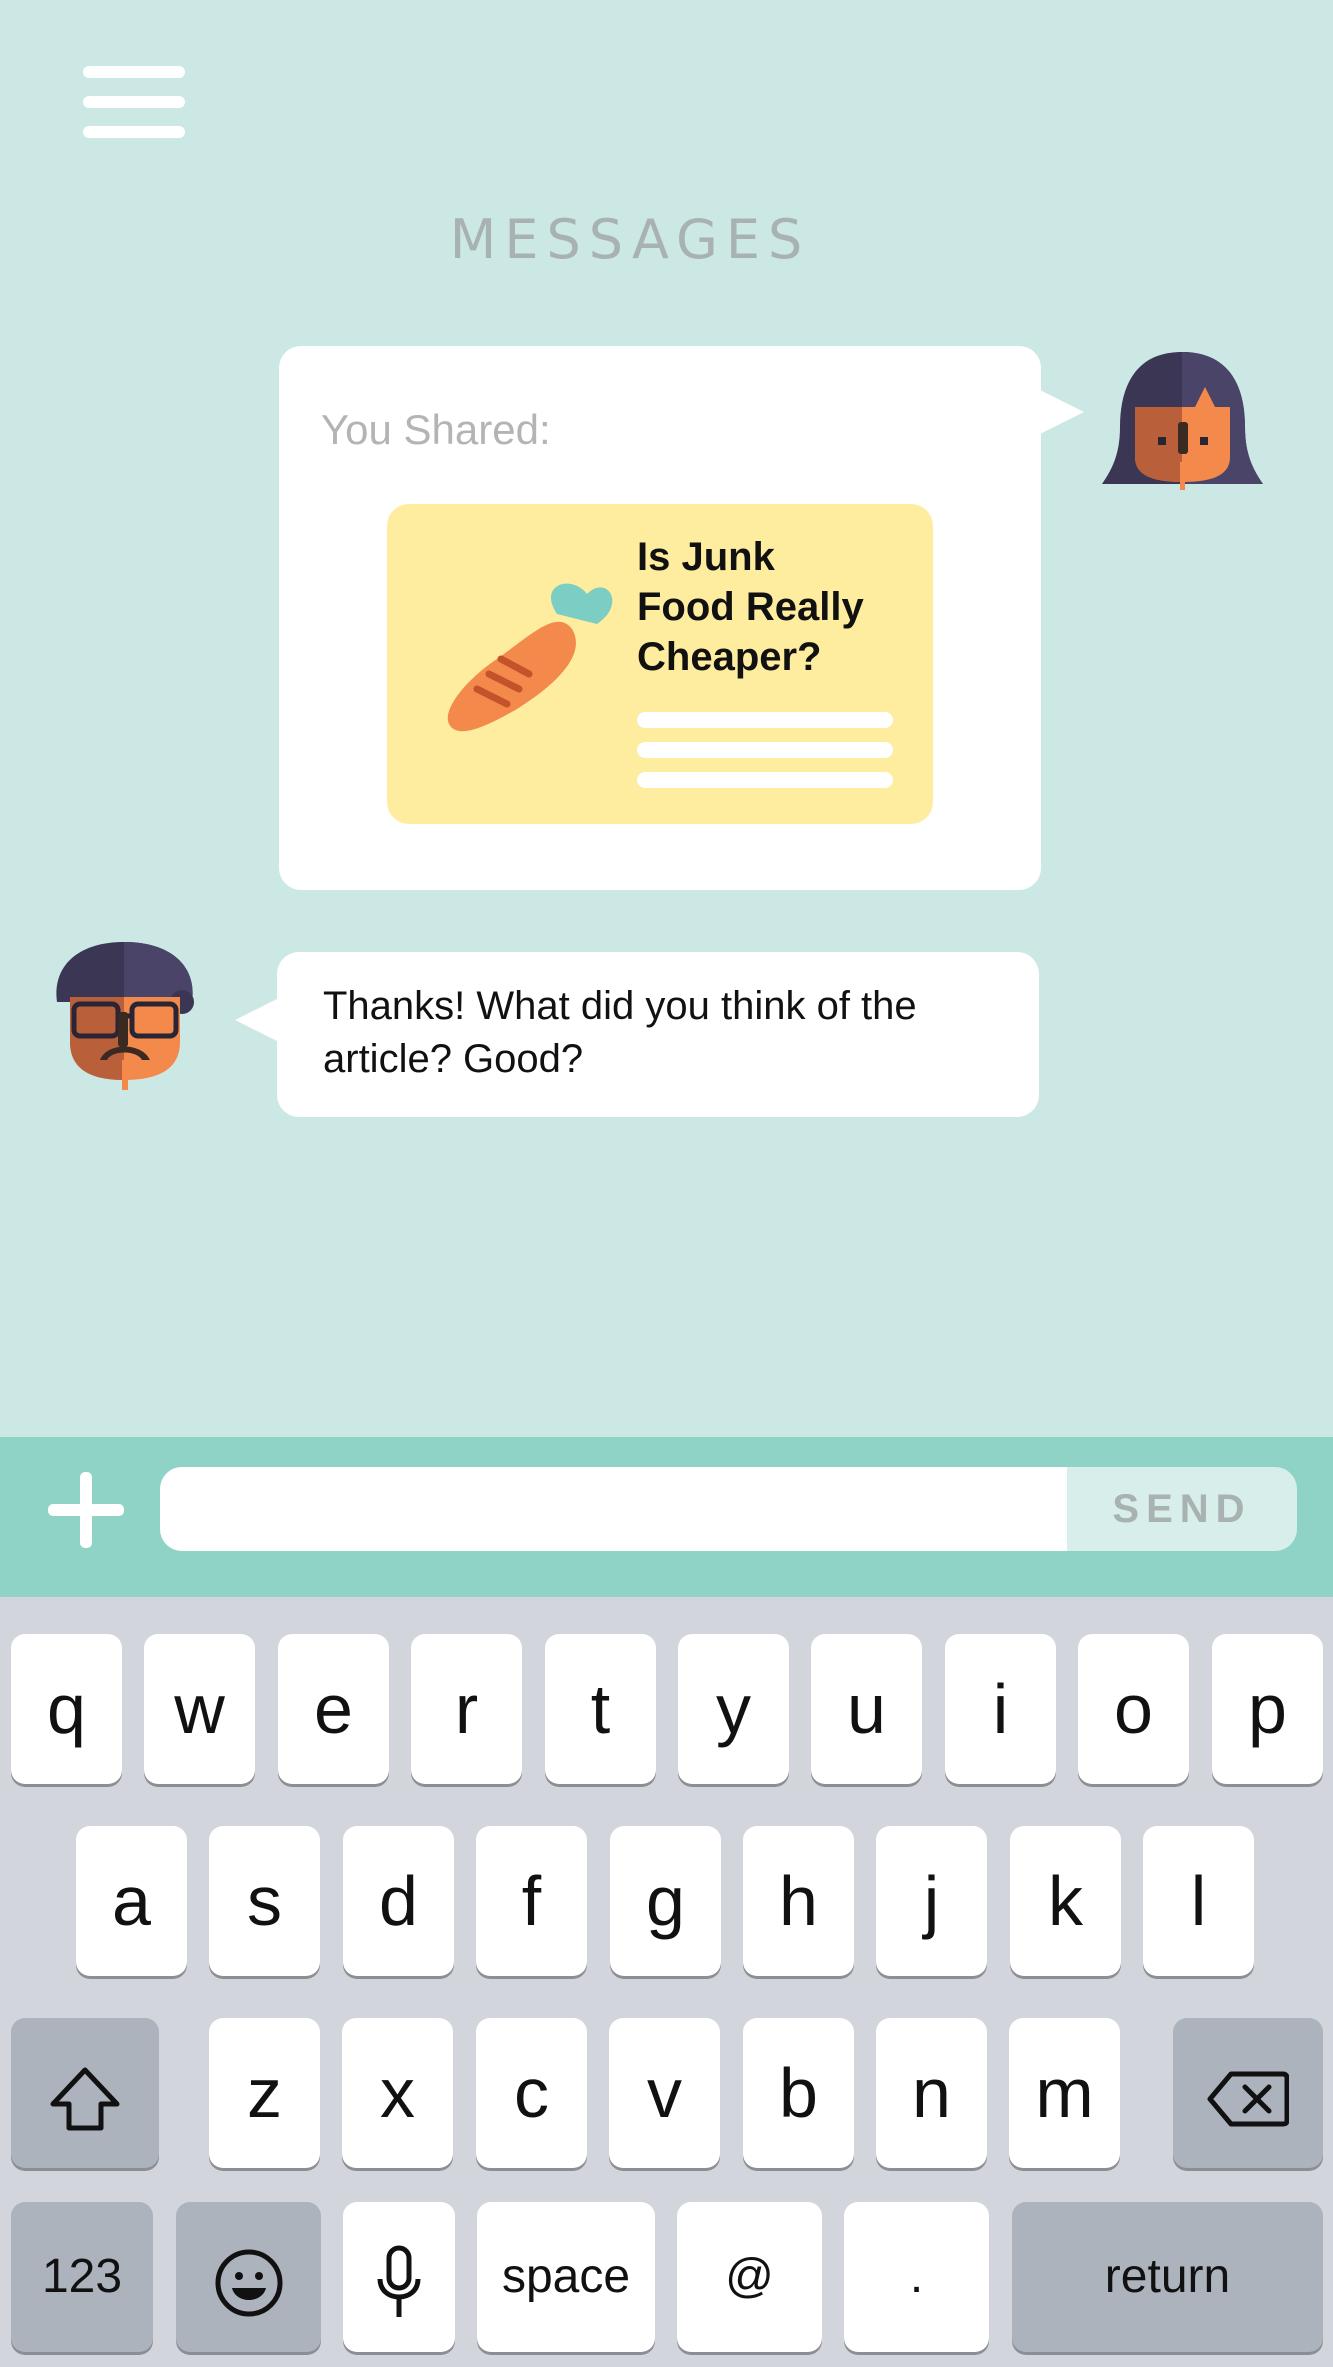  What do you see at coordinates (1182, 421) in the screenshot?
I see `woman-avatar` at bounding box center [1182, 421].